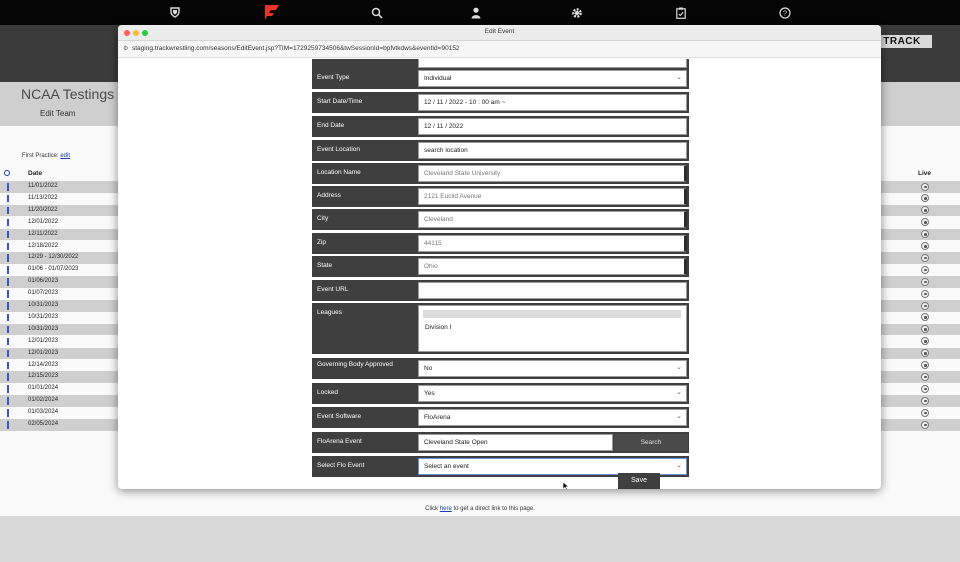 The width and height of the screenshot is (960, 562). What do you see at coordinates (476, 12) in the screenshot?
I see `user-icon` at bounding box center [476, 12].